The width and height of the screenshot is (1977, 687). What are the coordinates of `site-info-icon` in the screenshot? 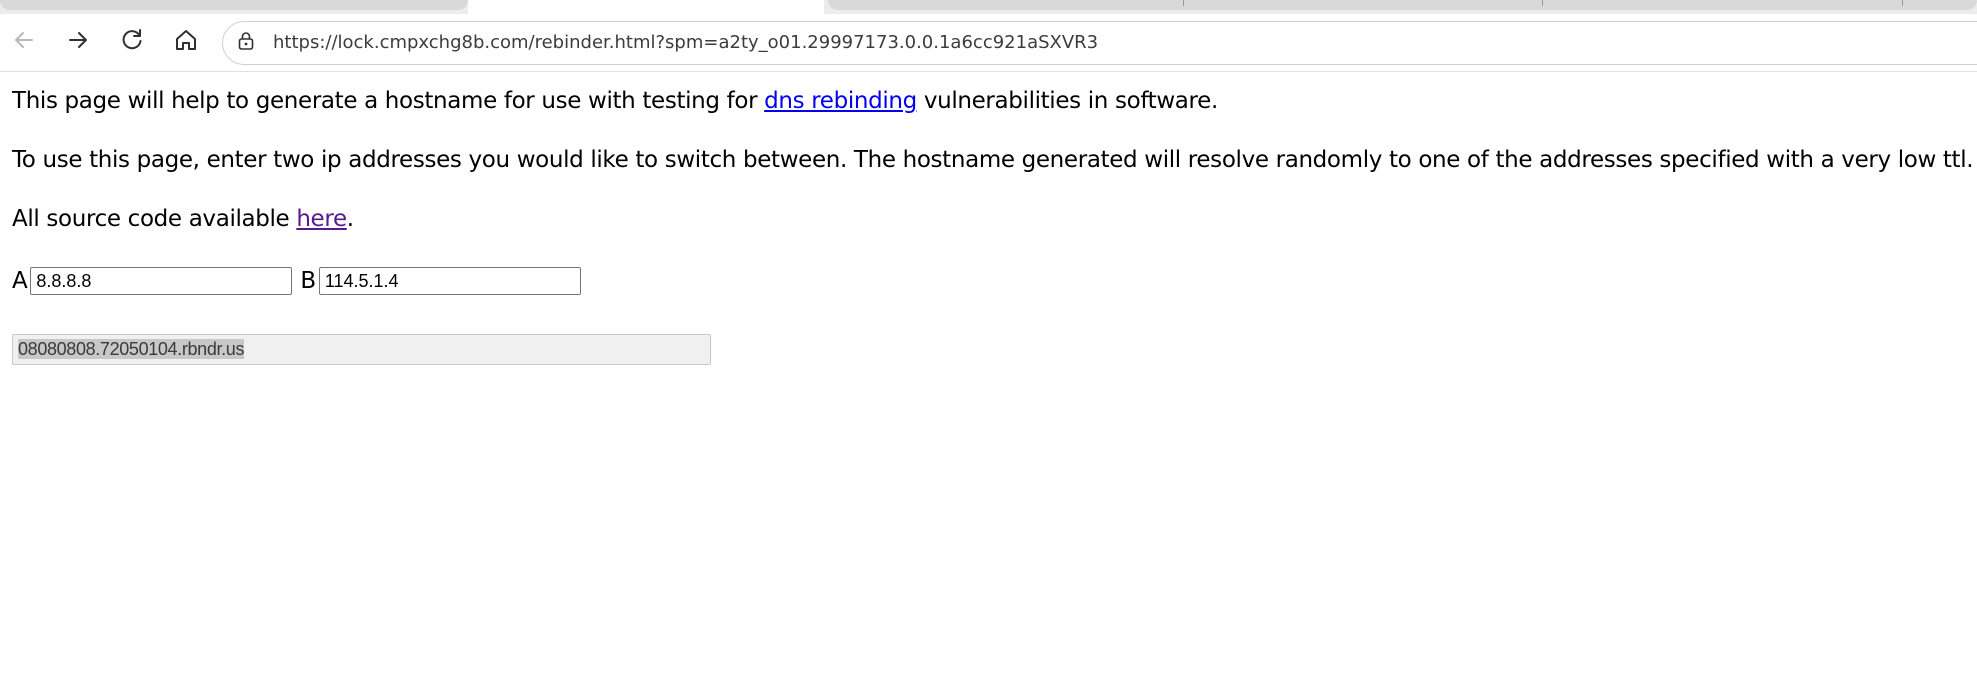 It's located at (246, 43).